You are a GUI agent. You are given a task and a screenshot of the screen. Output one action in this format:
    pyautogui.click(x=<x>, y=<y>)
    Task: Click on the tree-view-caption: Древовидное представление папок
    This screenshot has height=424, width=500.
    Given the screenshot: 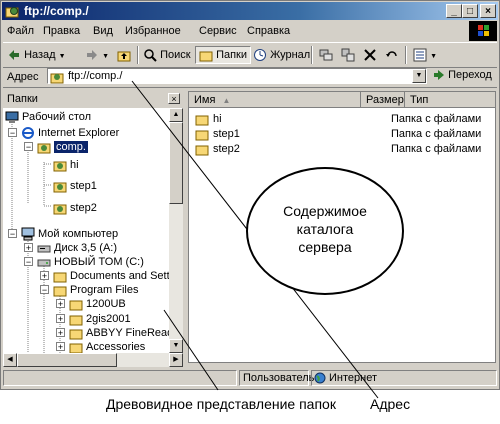 What is the action you would take?
    pyautogui.click(x=221, y=404)
    